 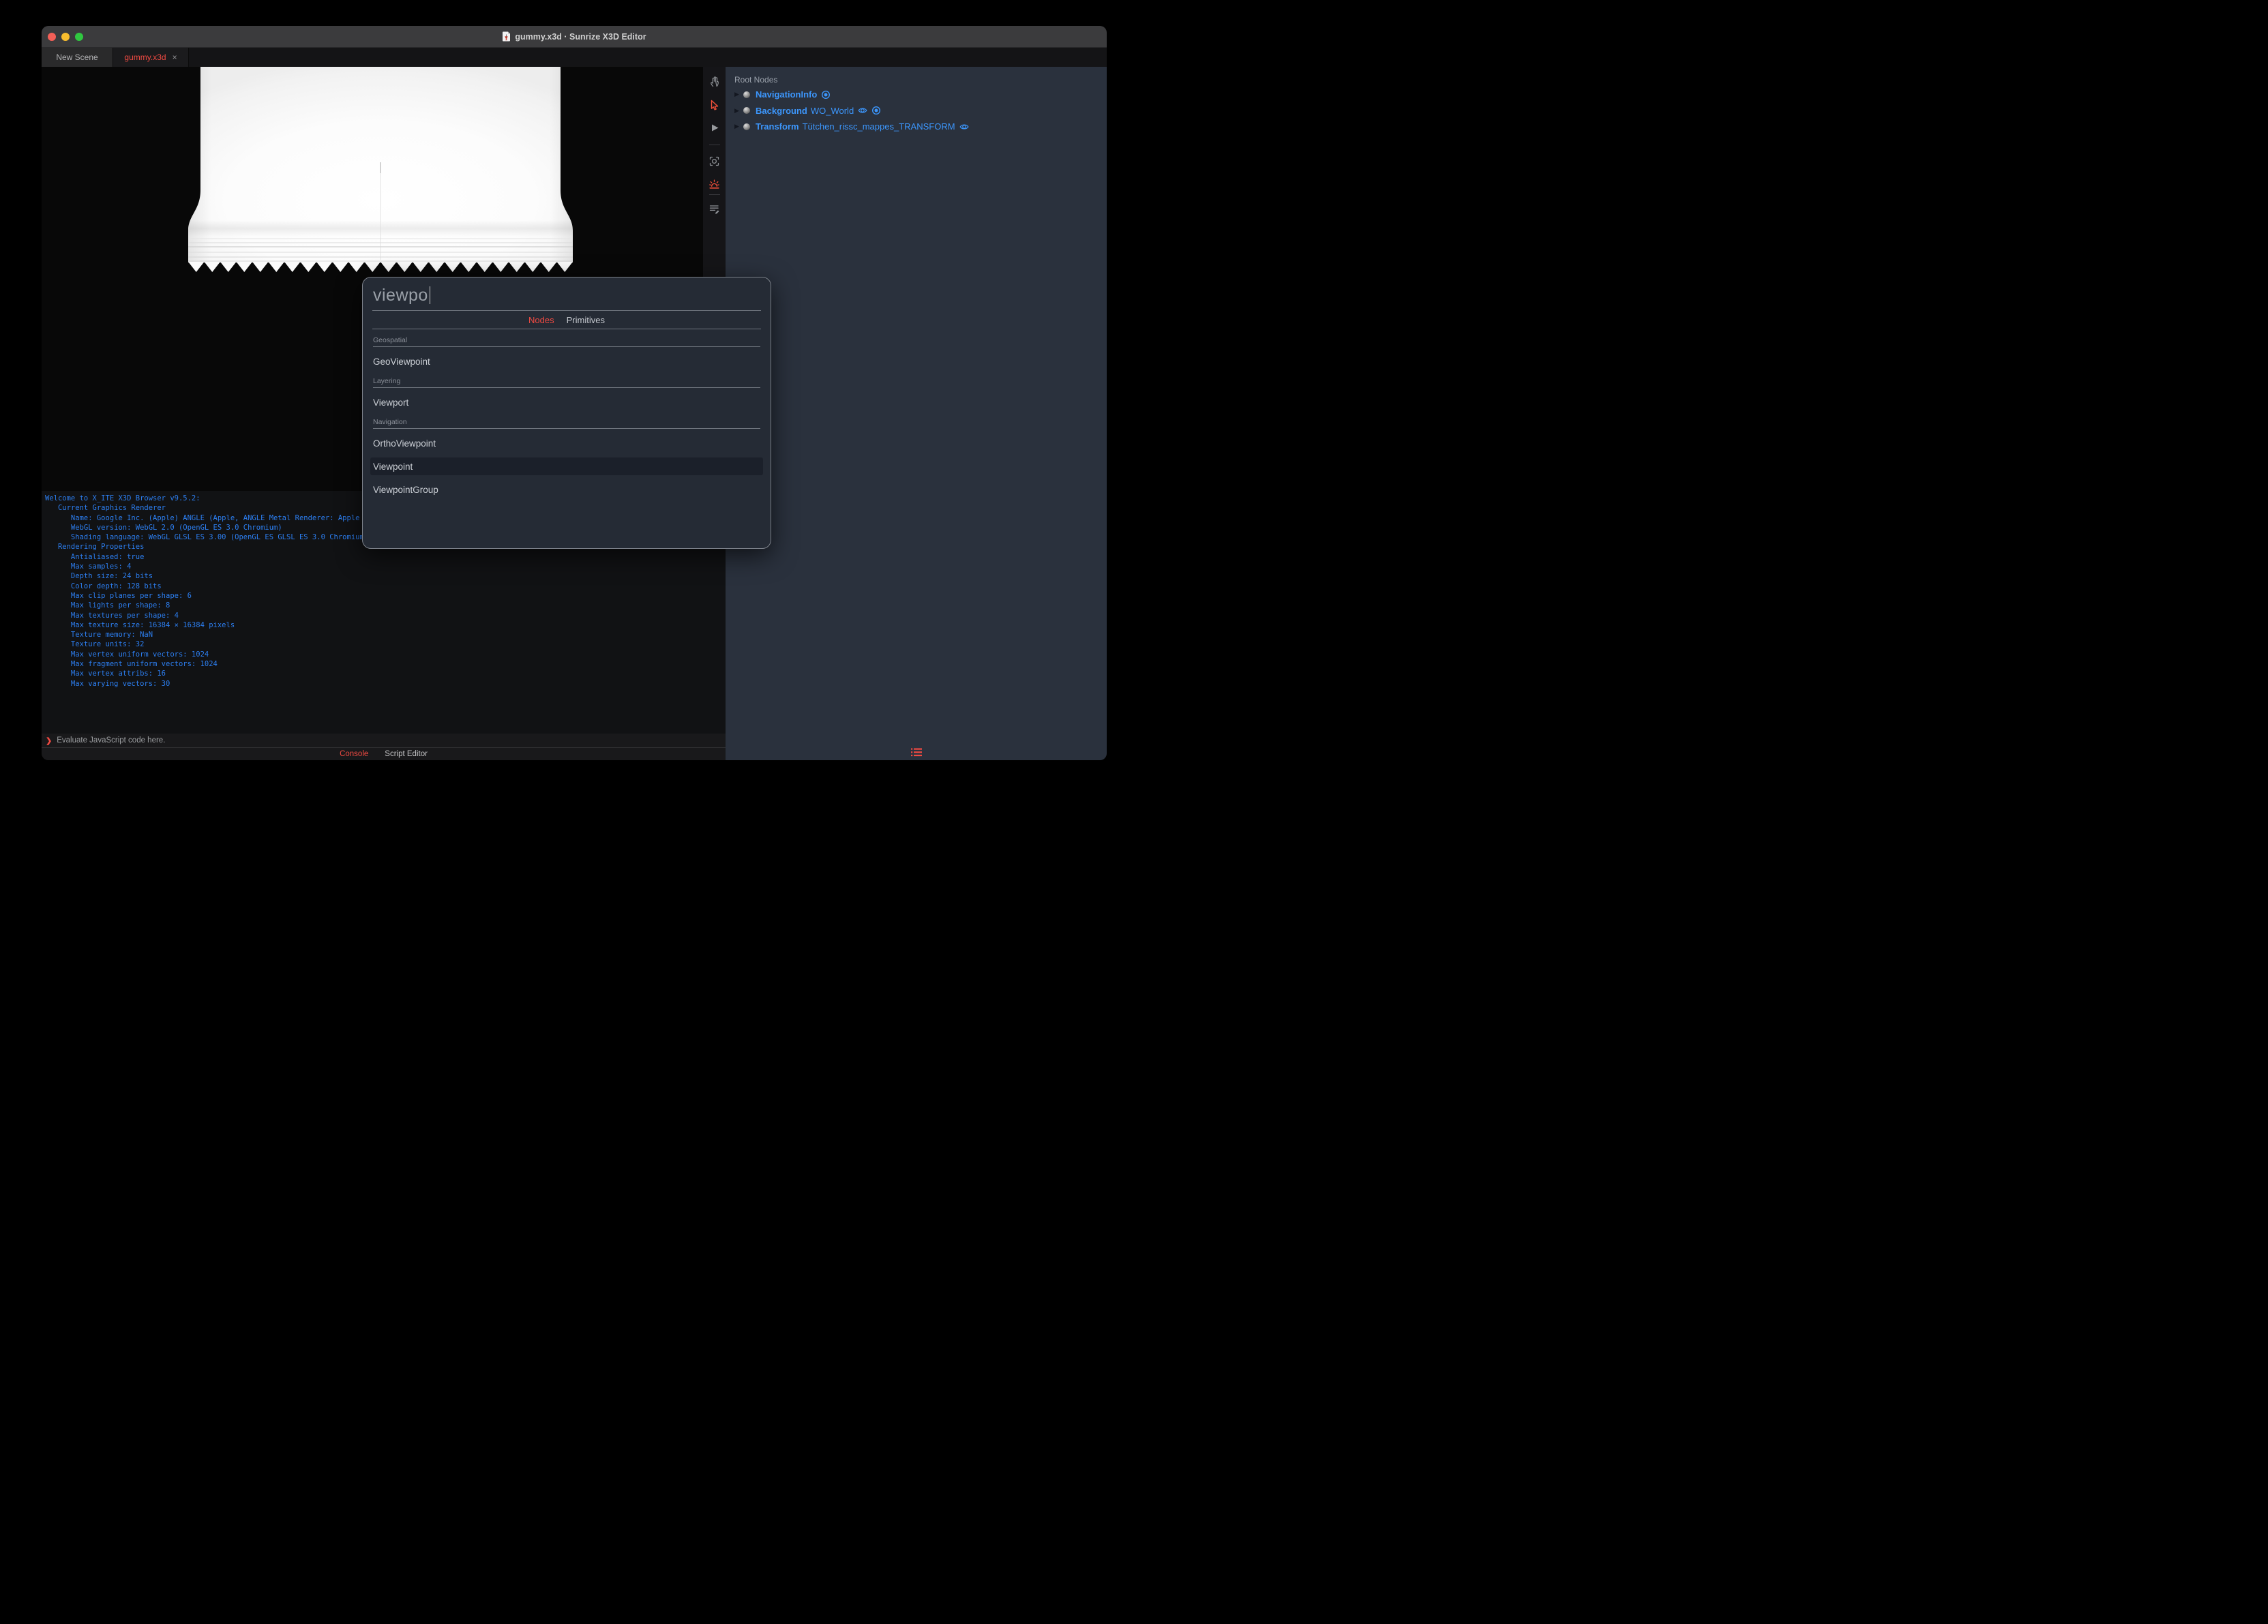 I want to click on node-type-label: Transform, so click(x=777, y=126).